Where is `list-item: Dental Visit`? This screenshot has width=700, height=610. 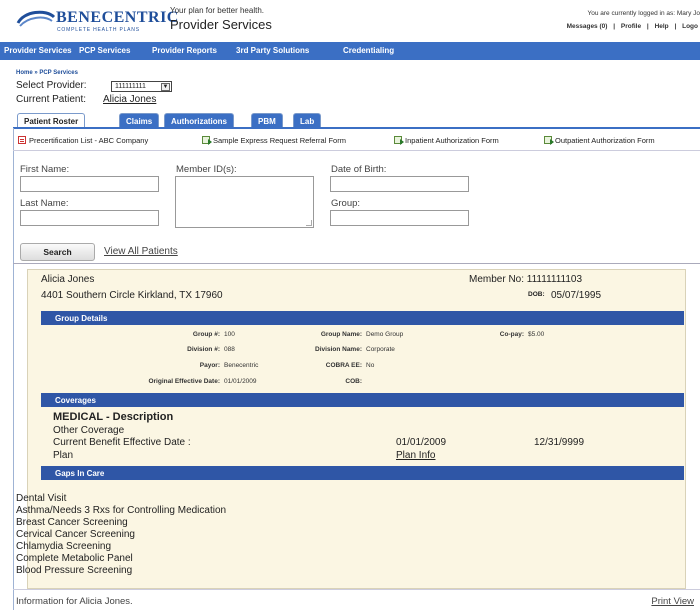 list-item: Dental Visit is located at coordinates (41, 498).